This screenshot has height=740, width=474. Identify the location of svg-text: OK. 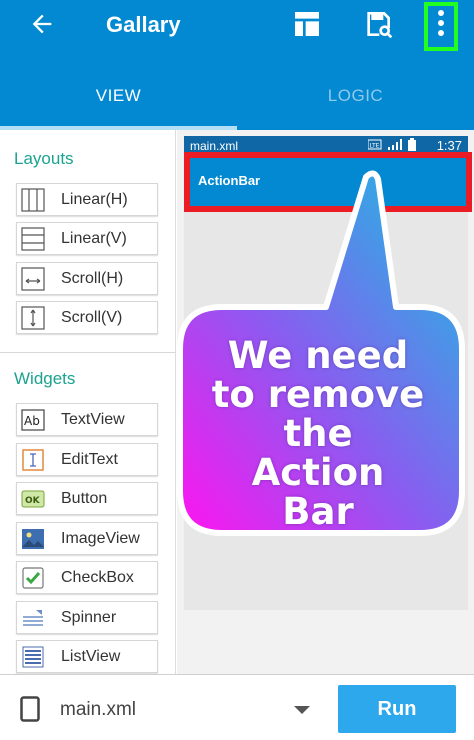
(33, 501).